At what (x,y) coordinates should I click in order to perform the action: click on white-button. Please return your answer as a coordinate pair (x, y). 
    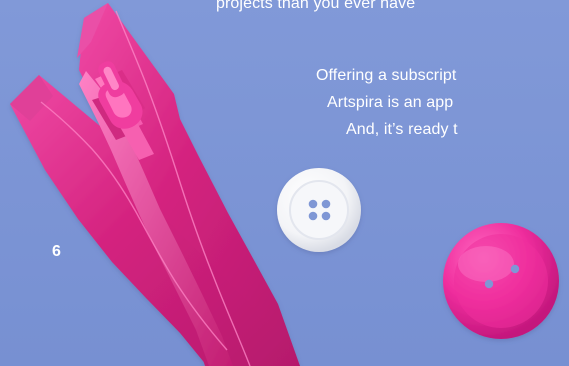
    Looking at the image, I should click on (319, 210).